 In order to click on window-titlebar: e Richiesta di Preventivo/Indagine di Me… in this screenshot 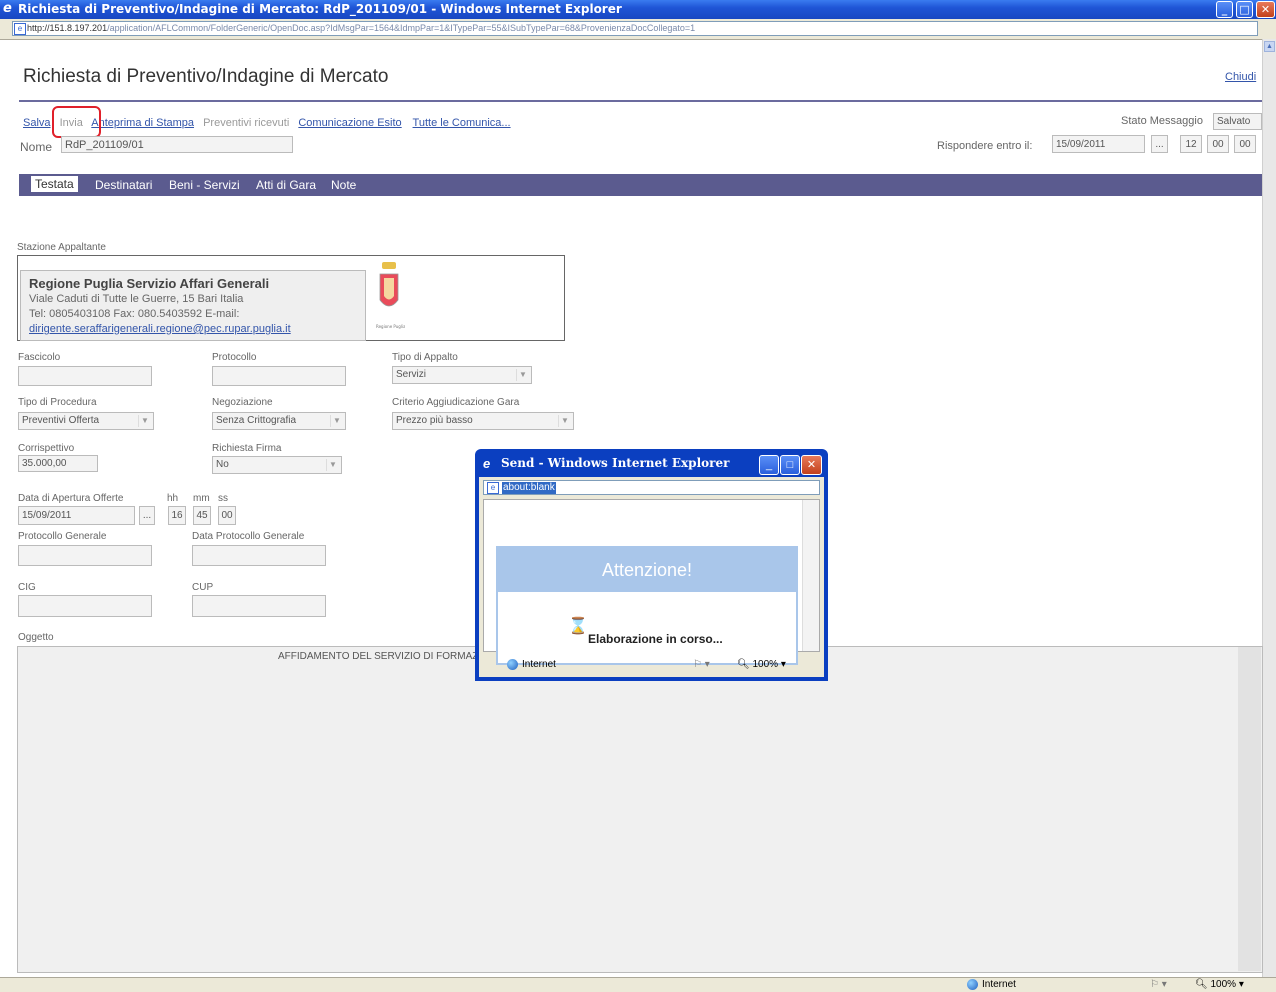, I will do `click(638, 9)`.